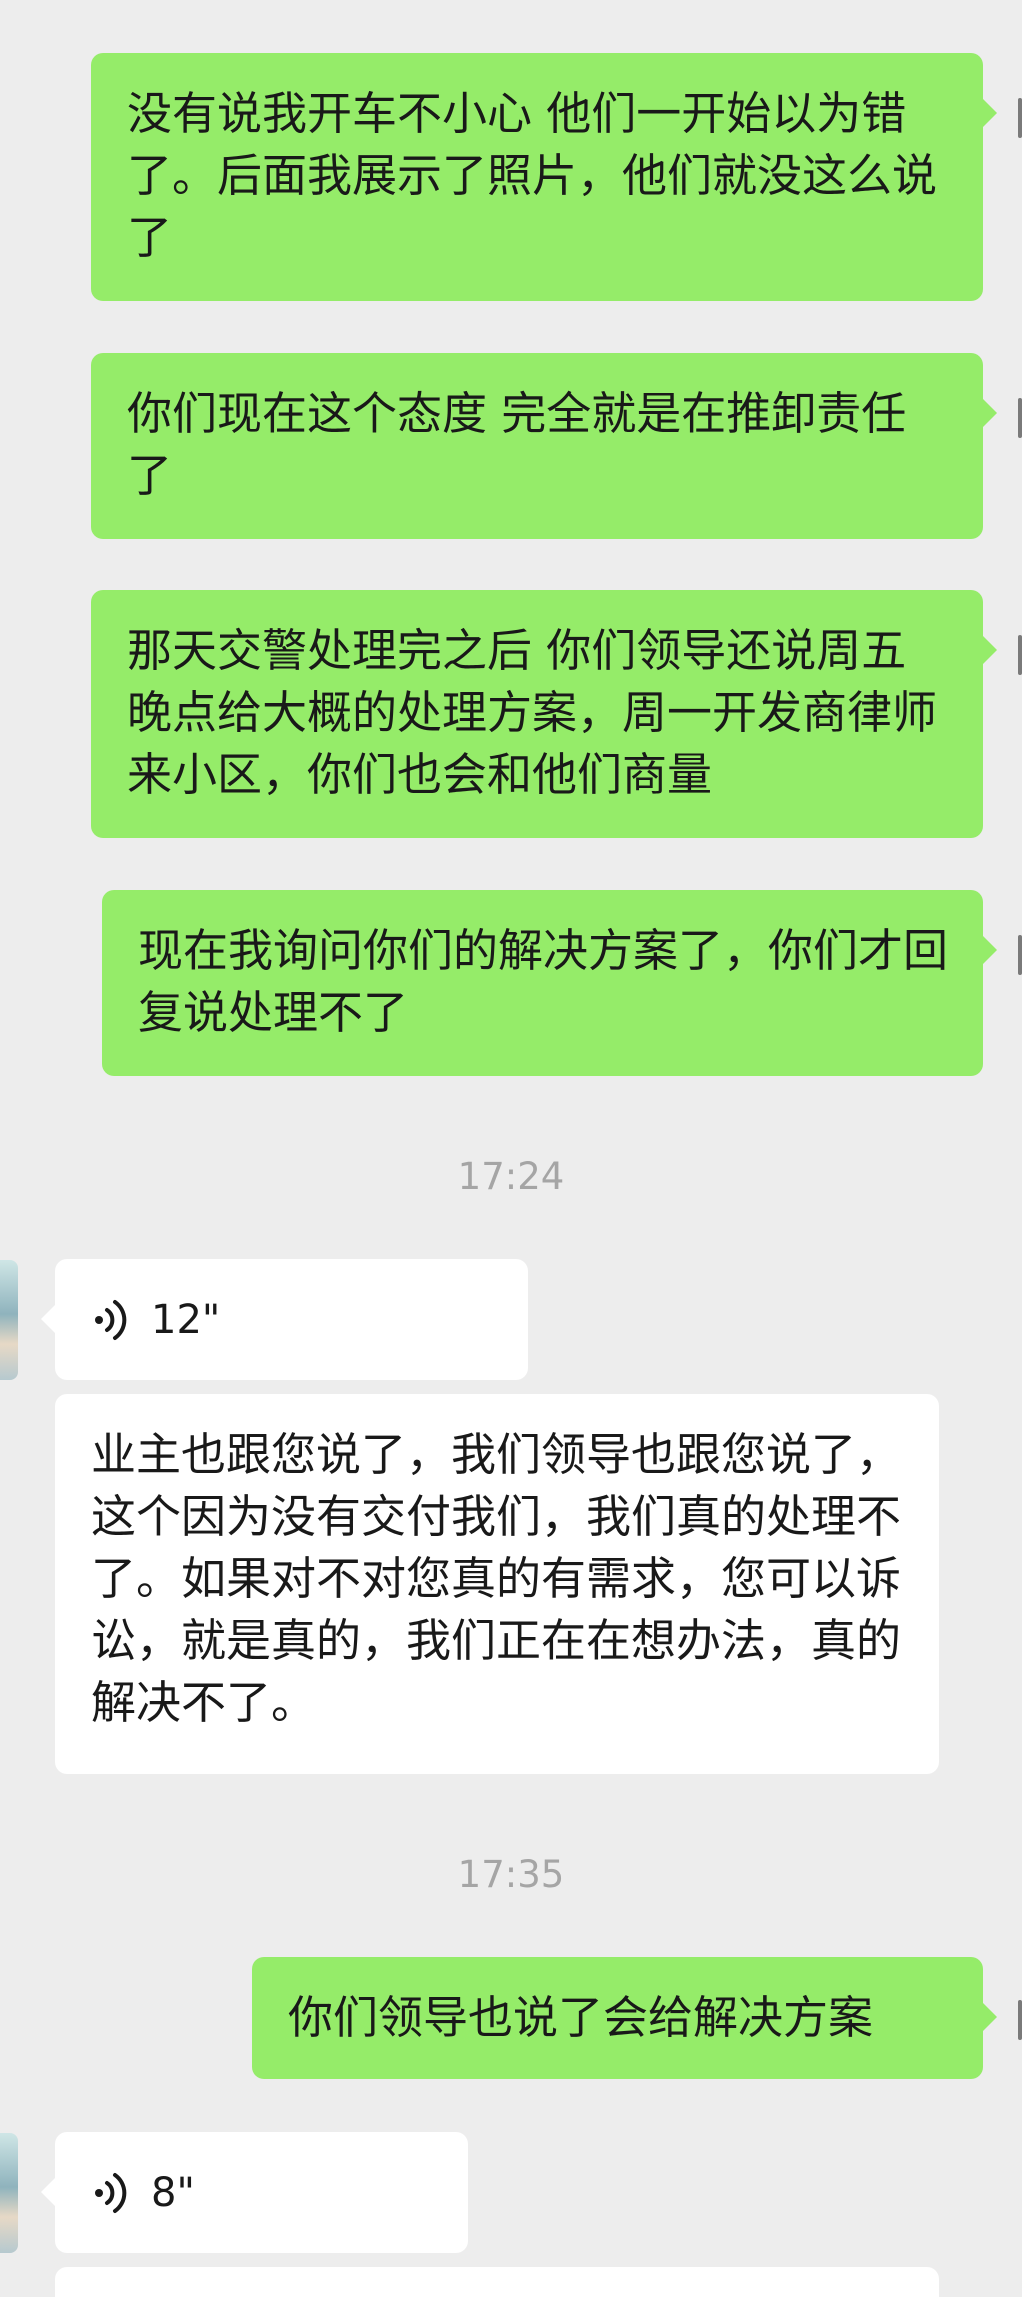 This screenshot has height=2297, width=1022. What do you see at coordinates (173, 2192) in the screenshot?
I see `voice-duration: 8"` at bounding box center [173, 2192].